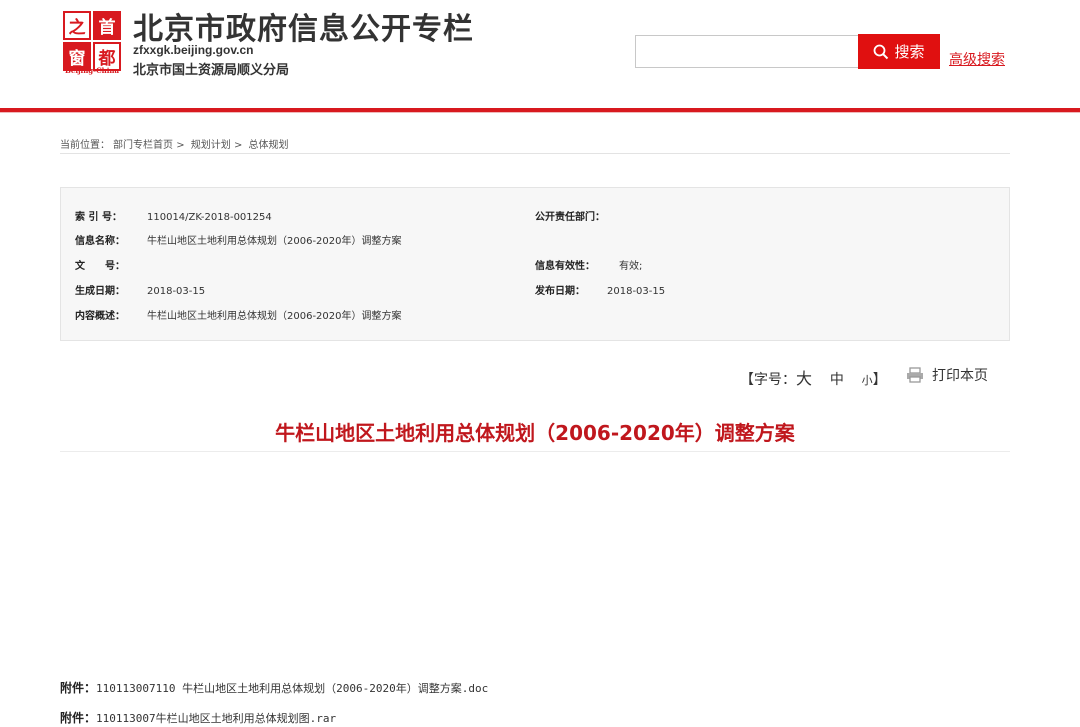 This screenshot has width=1080, height=727. I want to click on meta-dept-row: 公开责任部门：, so click(570, 216).